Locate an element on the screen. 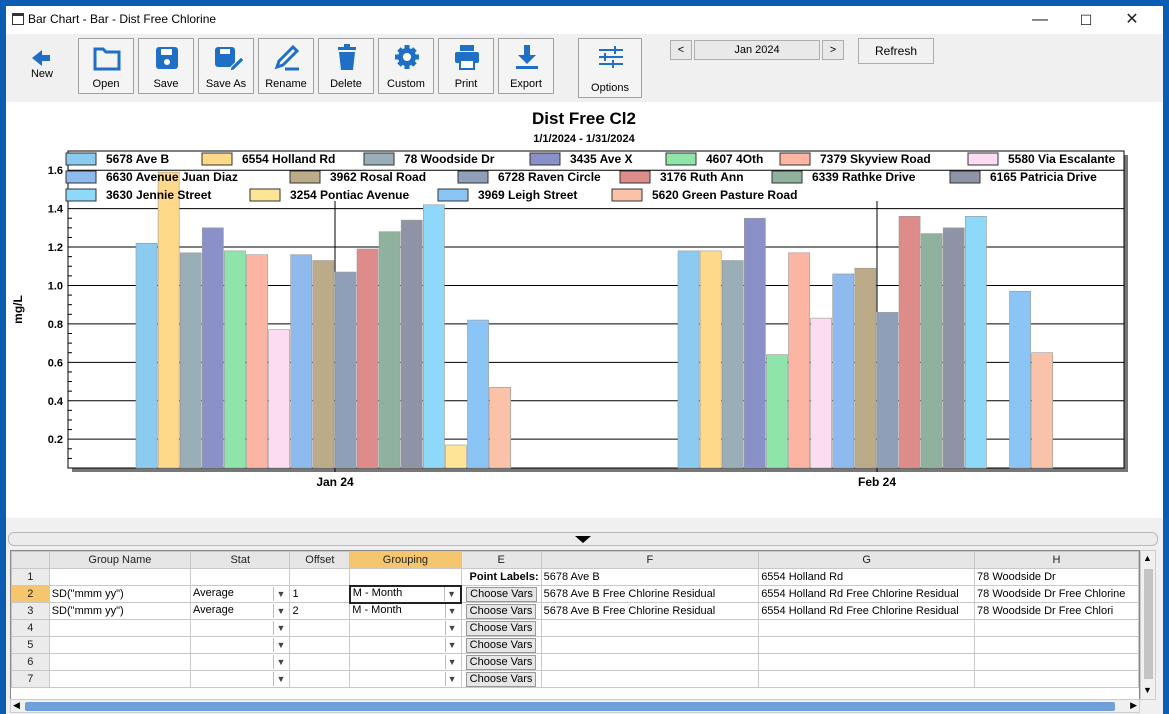  save-button: Save is located at coordinates (166, 66).